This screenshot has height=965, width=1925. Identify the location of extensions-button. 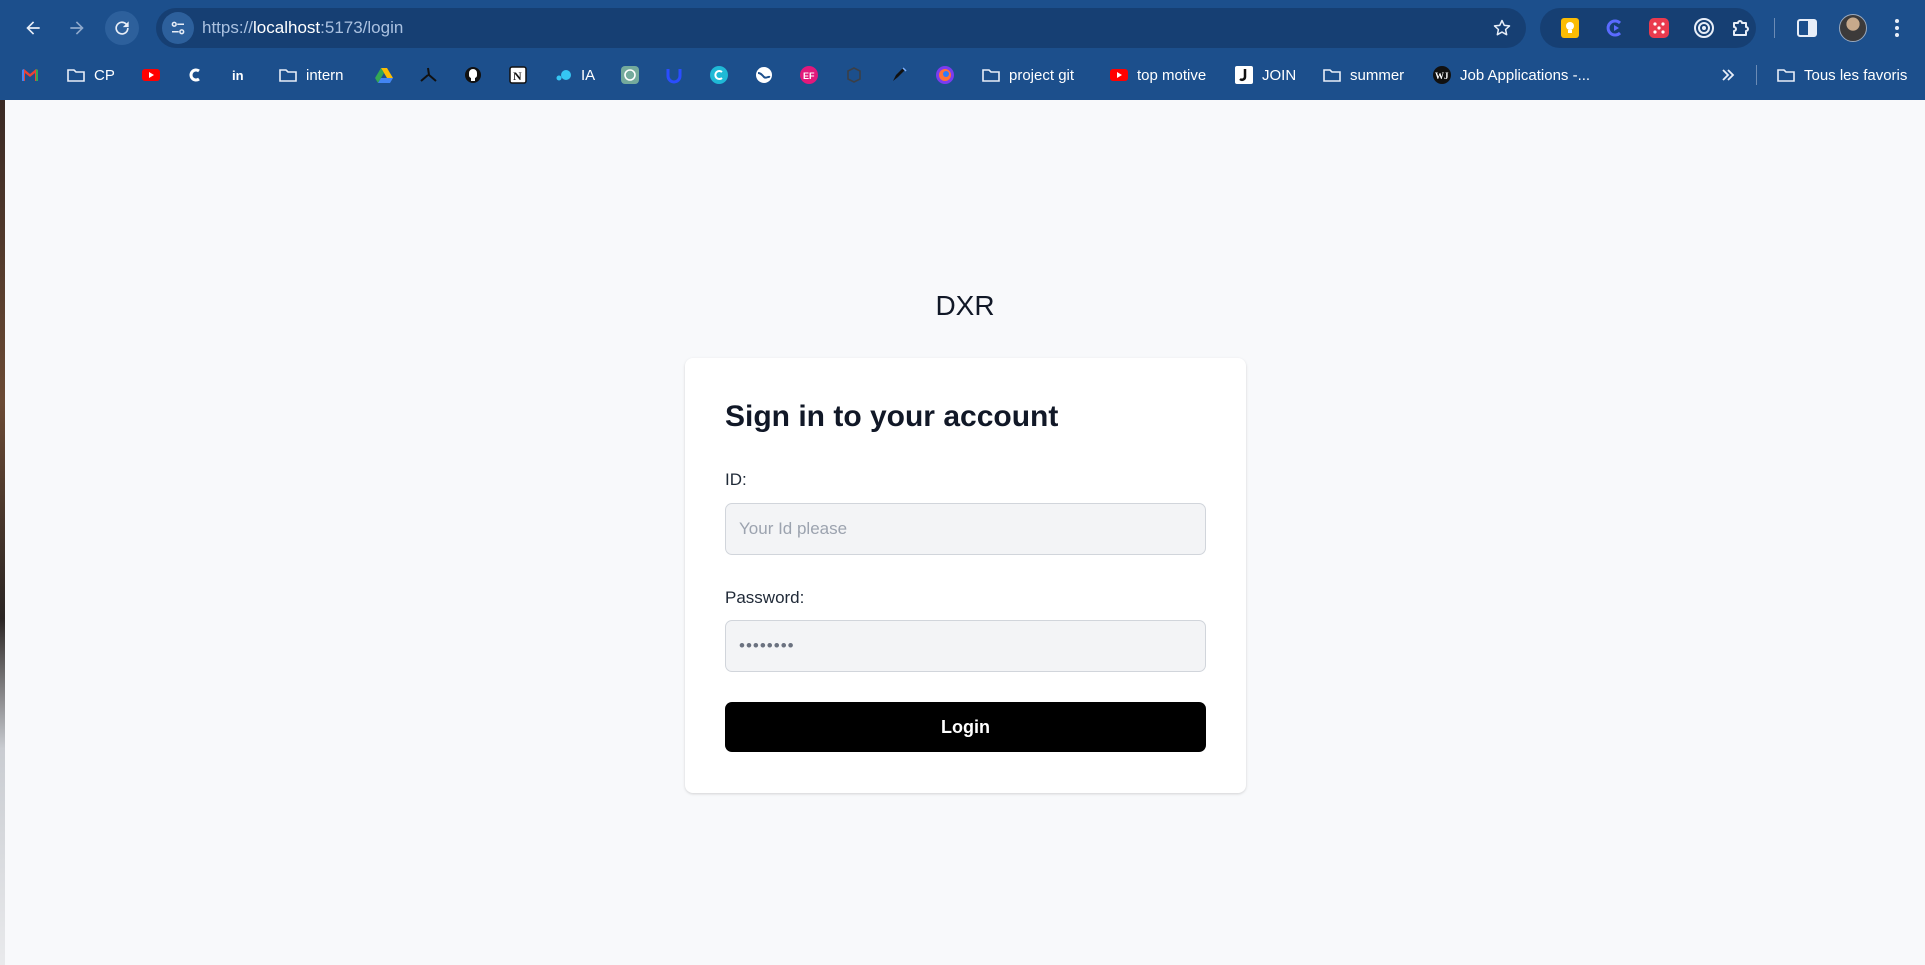
(1741, 28).